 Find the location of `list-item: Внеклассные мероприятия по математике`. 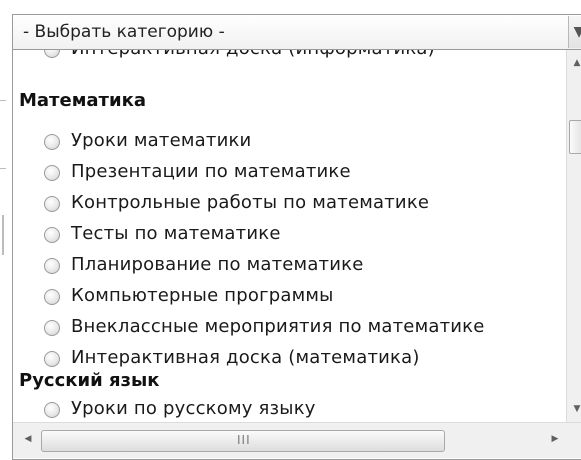

list-item: Внеклассные мероприятия по математике is located at coordinates (289, 330).